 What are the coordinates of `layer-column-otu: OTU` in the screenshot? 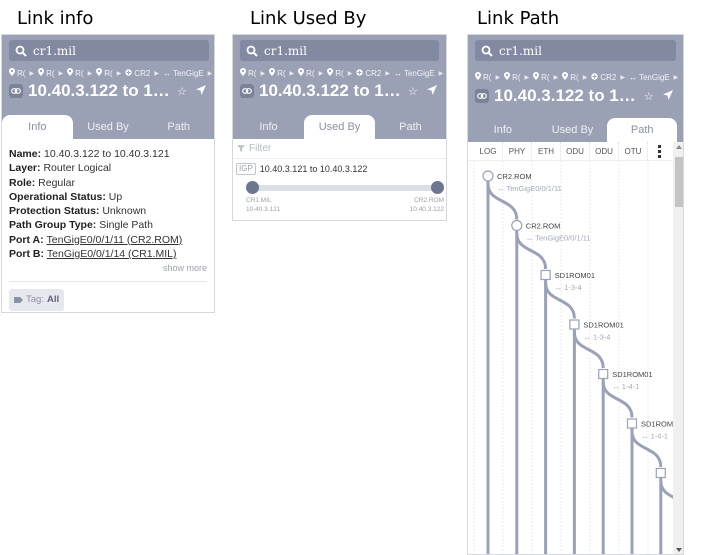 It's located at (633, 151).